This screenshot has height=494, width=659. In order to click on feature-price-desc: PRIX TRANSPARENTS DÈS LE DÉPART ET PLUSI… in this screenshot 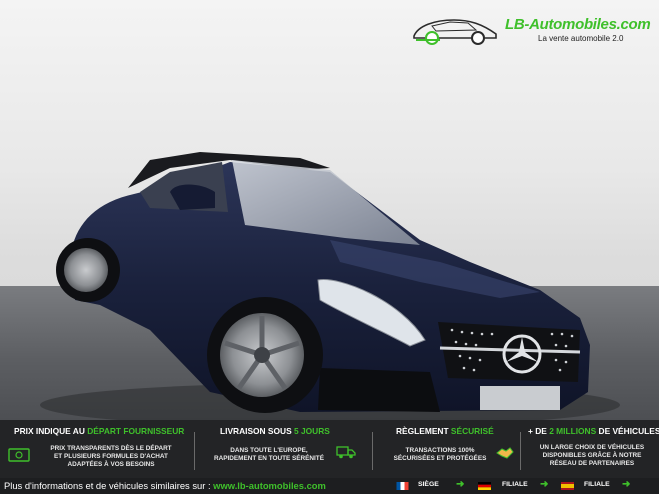, I will do `click(111, 457)`.